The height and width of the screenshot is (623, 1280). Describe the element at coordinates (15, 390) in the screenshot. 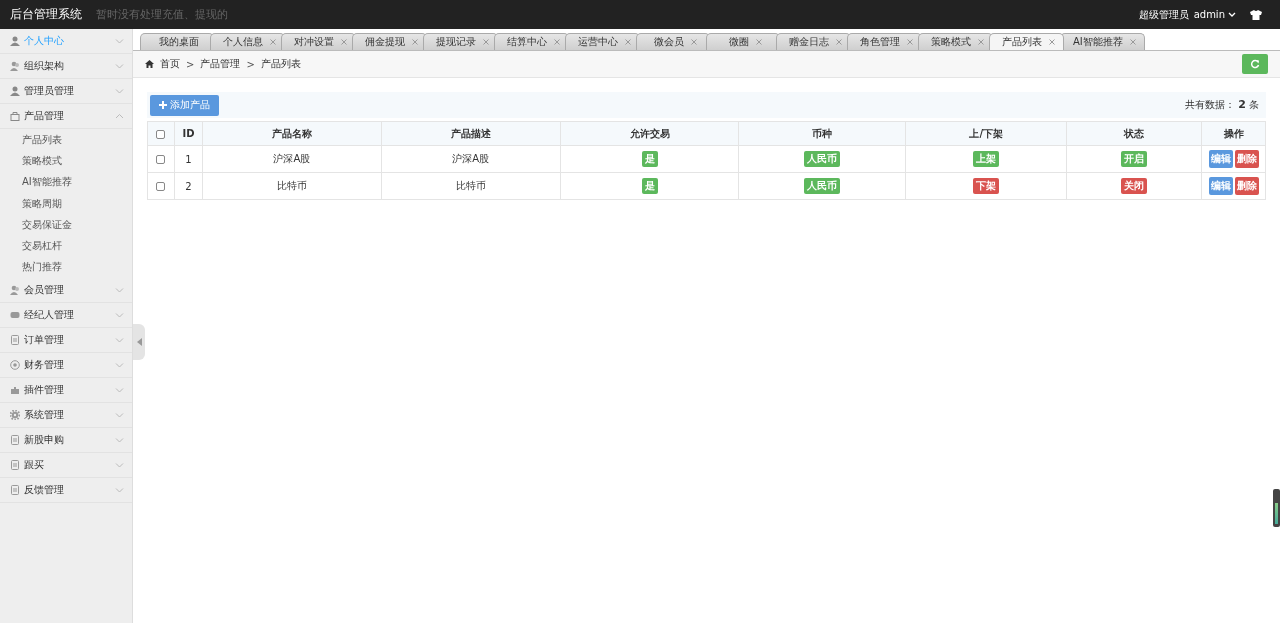

I see `puzzle-icon` at that location.